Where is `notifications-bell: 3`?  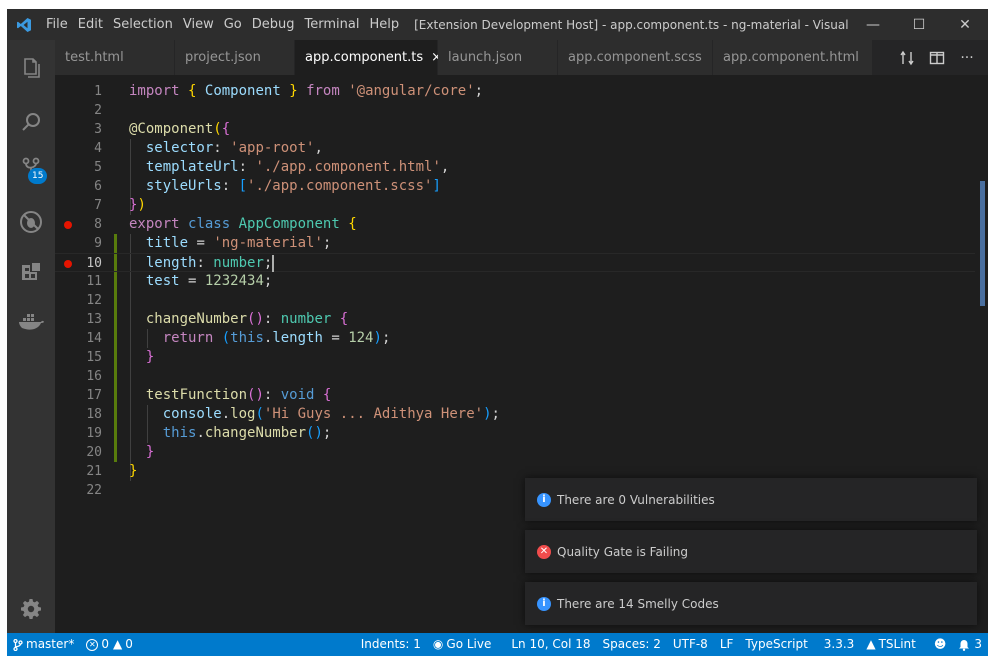
notifications-bell: 3 is located at coordinates (970, 644).